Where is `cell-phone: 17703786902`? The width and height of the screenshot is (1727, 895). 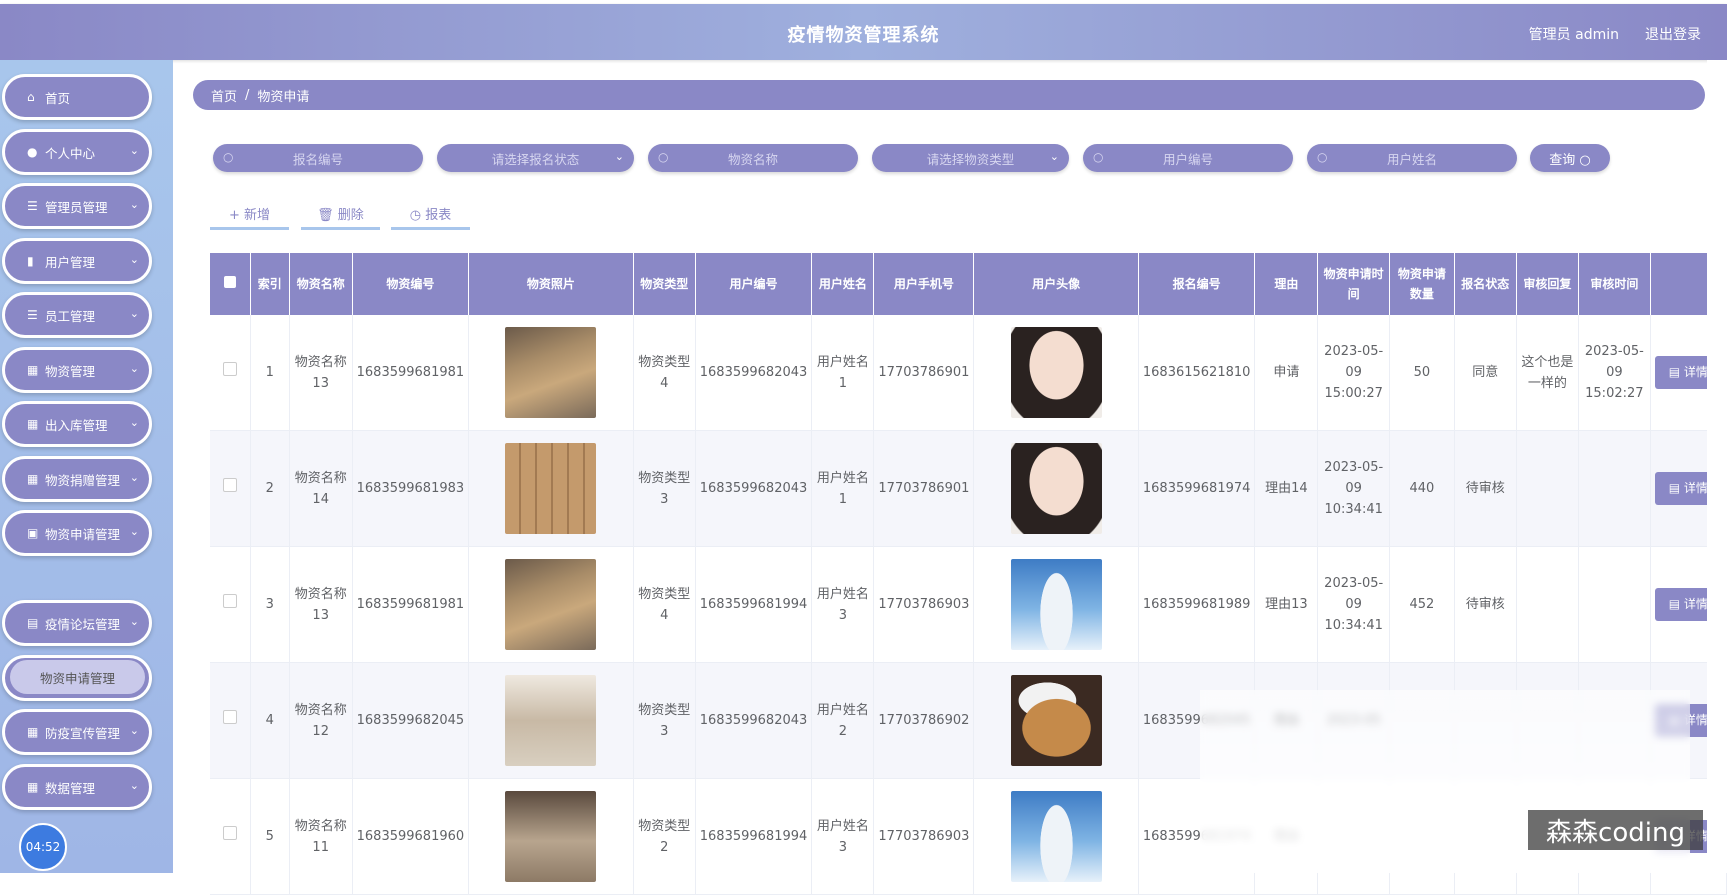 cell-phone: 17703786902 is located at coordinates (924, 720).